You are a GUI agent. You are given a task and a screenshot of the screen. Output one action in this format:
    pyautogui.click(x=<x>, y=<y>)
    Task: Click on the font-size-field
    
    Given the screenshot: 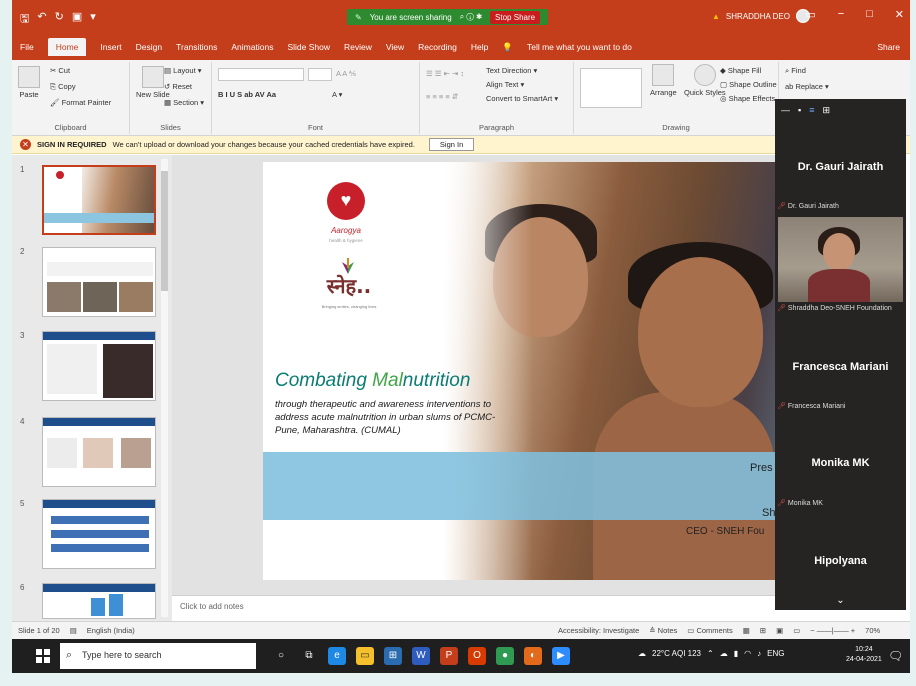 What is the action you would take?
    pyautogui.click(x=320, y=74)
    